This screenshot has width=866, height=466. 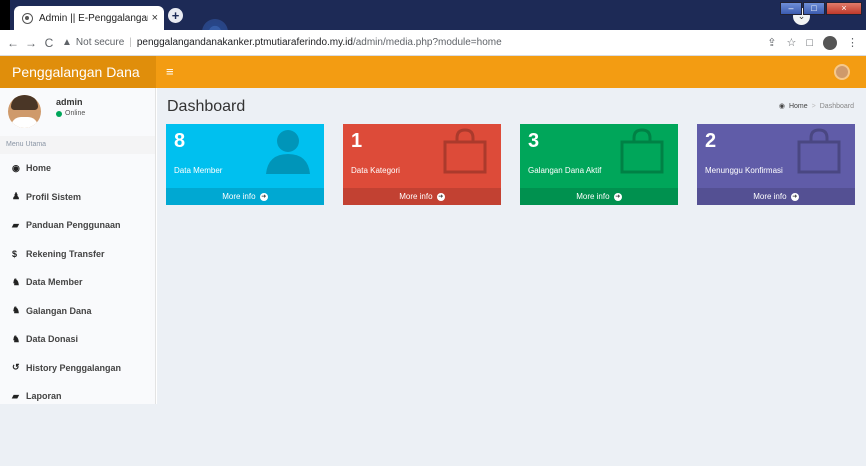 I want to click on sidebar-toggle-icon: ≡, so click(x=170, y=72).